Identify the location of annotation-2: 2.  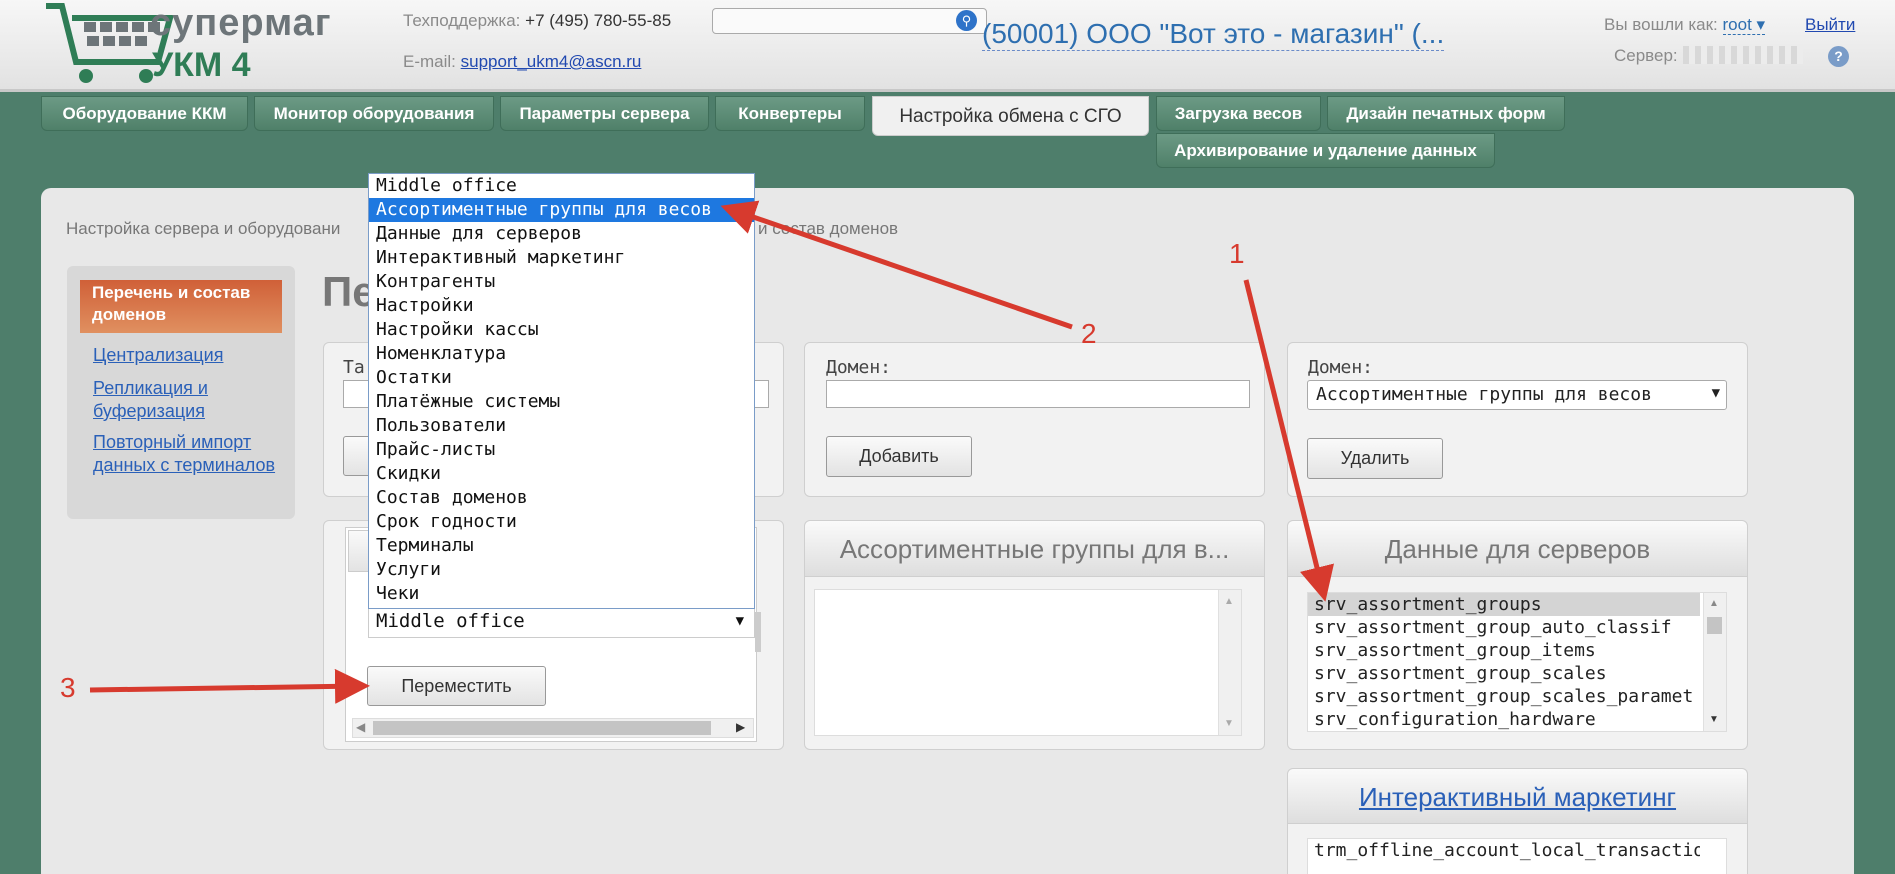
(1089, 333).